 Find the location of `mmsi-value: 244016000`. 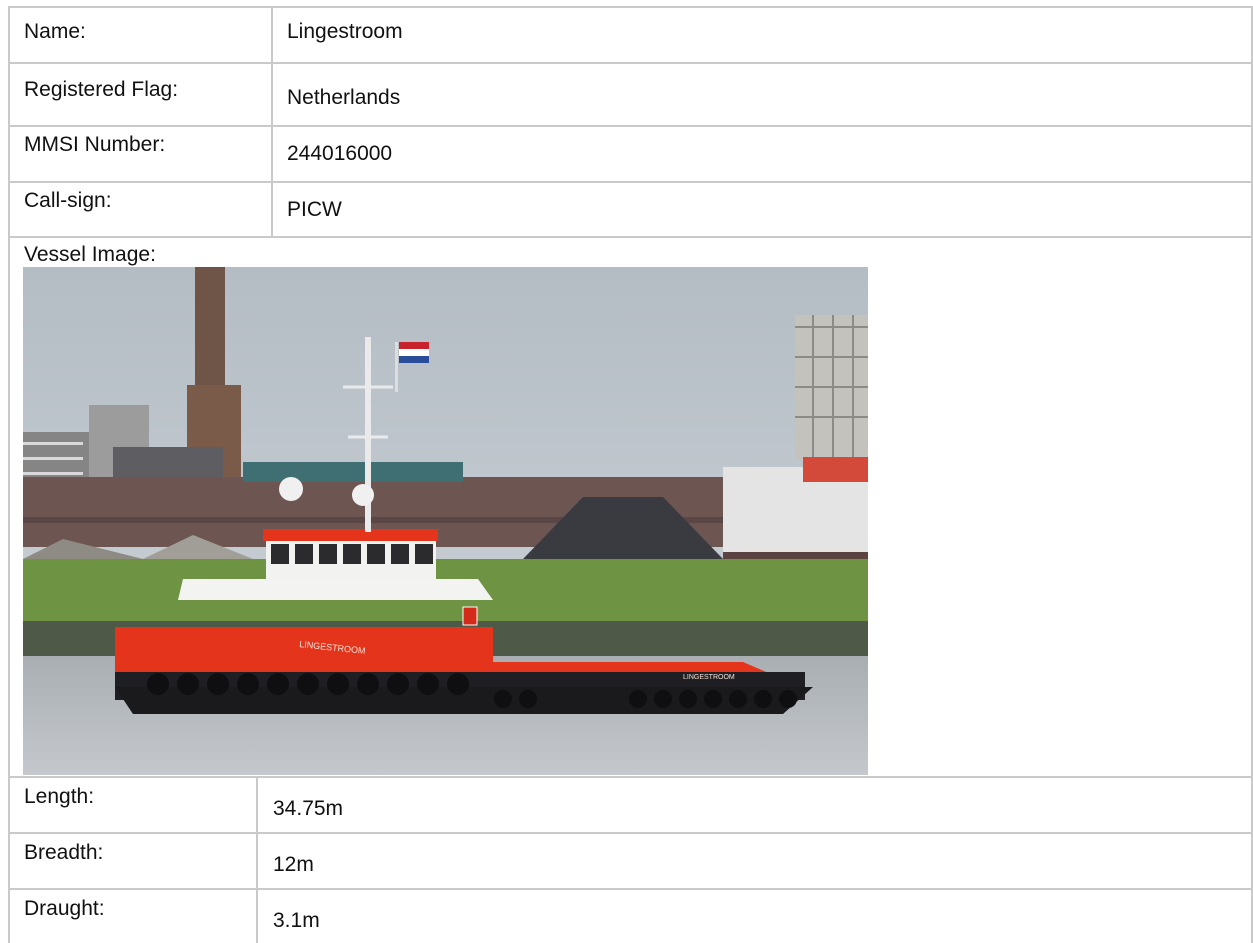

mmsi-value: 244016000 is located at coordinates (340, 153).